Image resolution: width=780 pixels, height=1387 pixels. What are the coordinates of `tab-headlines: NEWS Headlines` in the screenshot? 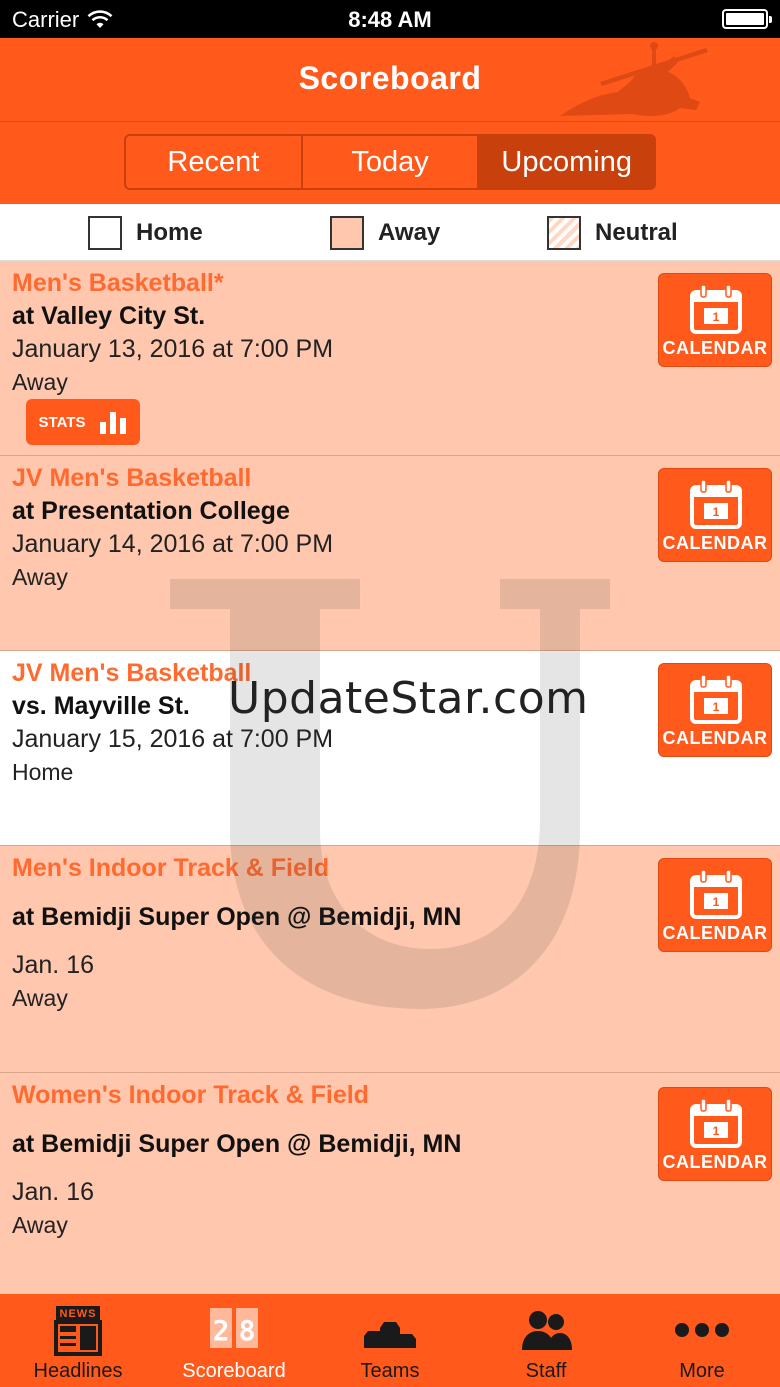 It's located at (78, 1340).